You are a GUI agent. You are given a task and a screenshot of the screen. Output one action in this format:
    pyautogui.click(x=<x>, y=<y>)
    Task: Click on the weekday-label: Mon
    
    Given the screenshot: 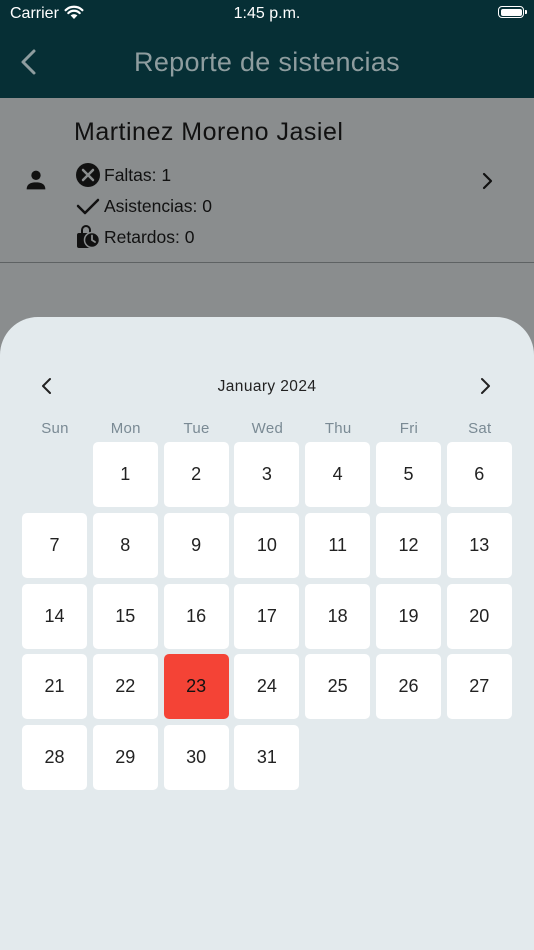 What is the action you would take?
    pyautogui.click(x=125, y=428)
    